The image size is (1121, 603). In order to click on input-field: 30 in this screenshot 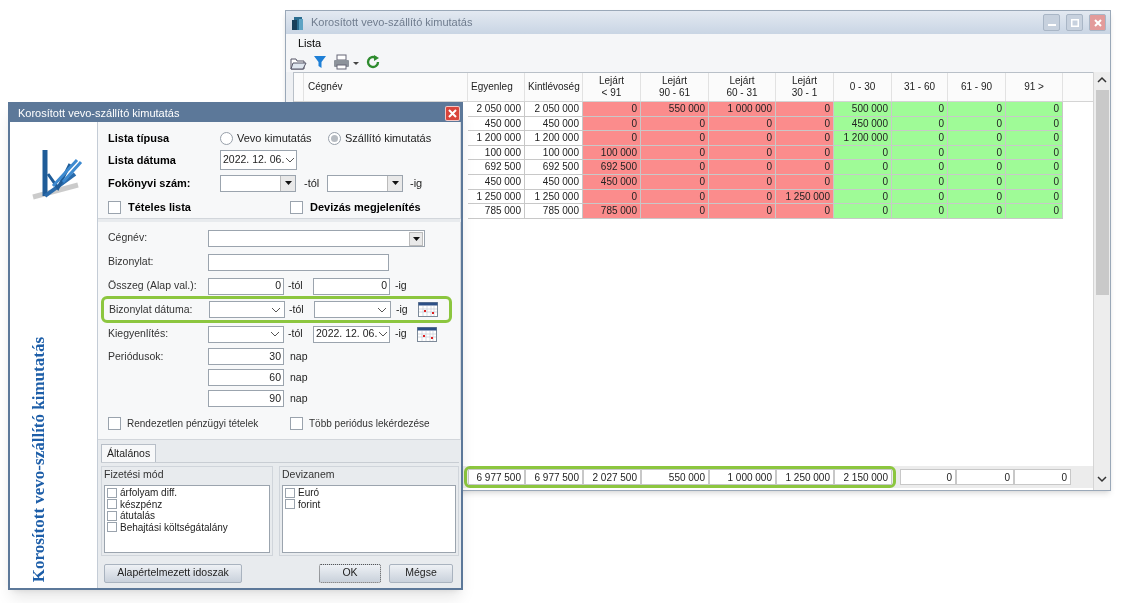, I will do `click(246, 356)`.